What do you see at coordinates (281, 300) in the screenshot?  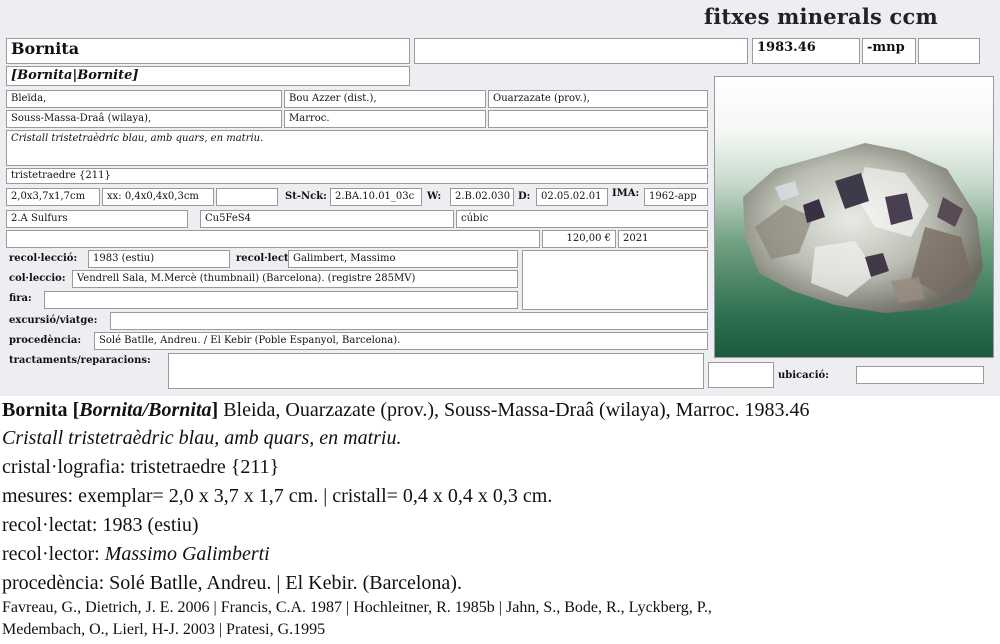 I see `fira-field` at bounding box center [281, 300].